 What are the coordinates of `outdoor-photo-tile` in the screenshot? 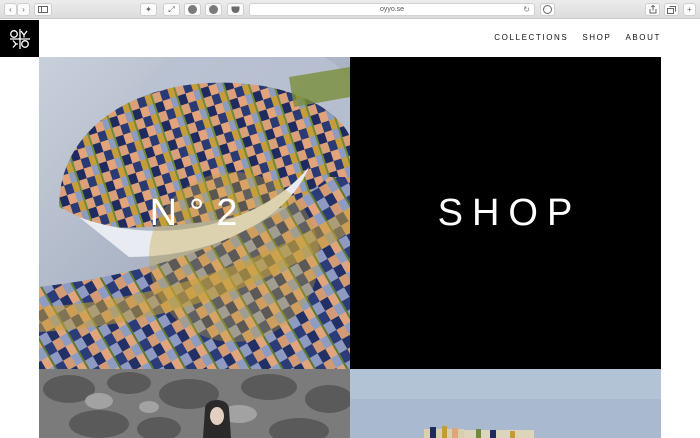 It's located at (505, 403).